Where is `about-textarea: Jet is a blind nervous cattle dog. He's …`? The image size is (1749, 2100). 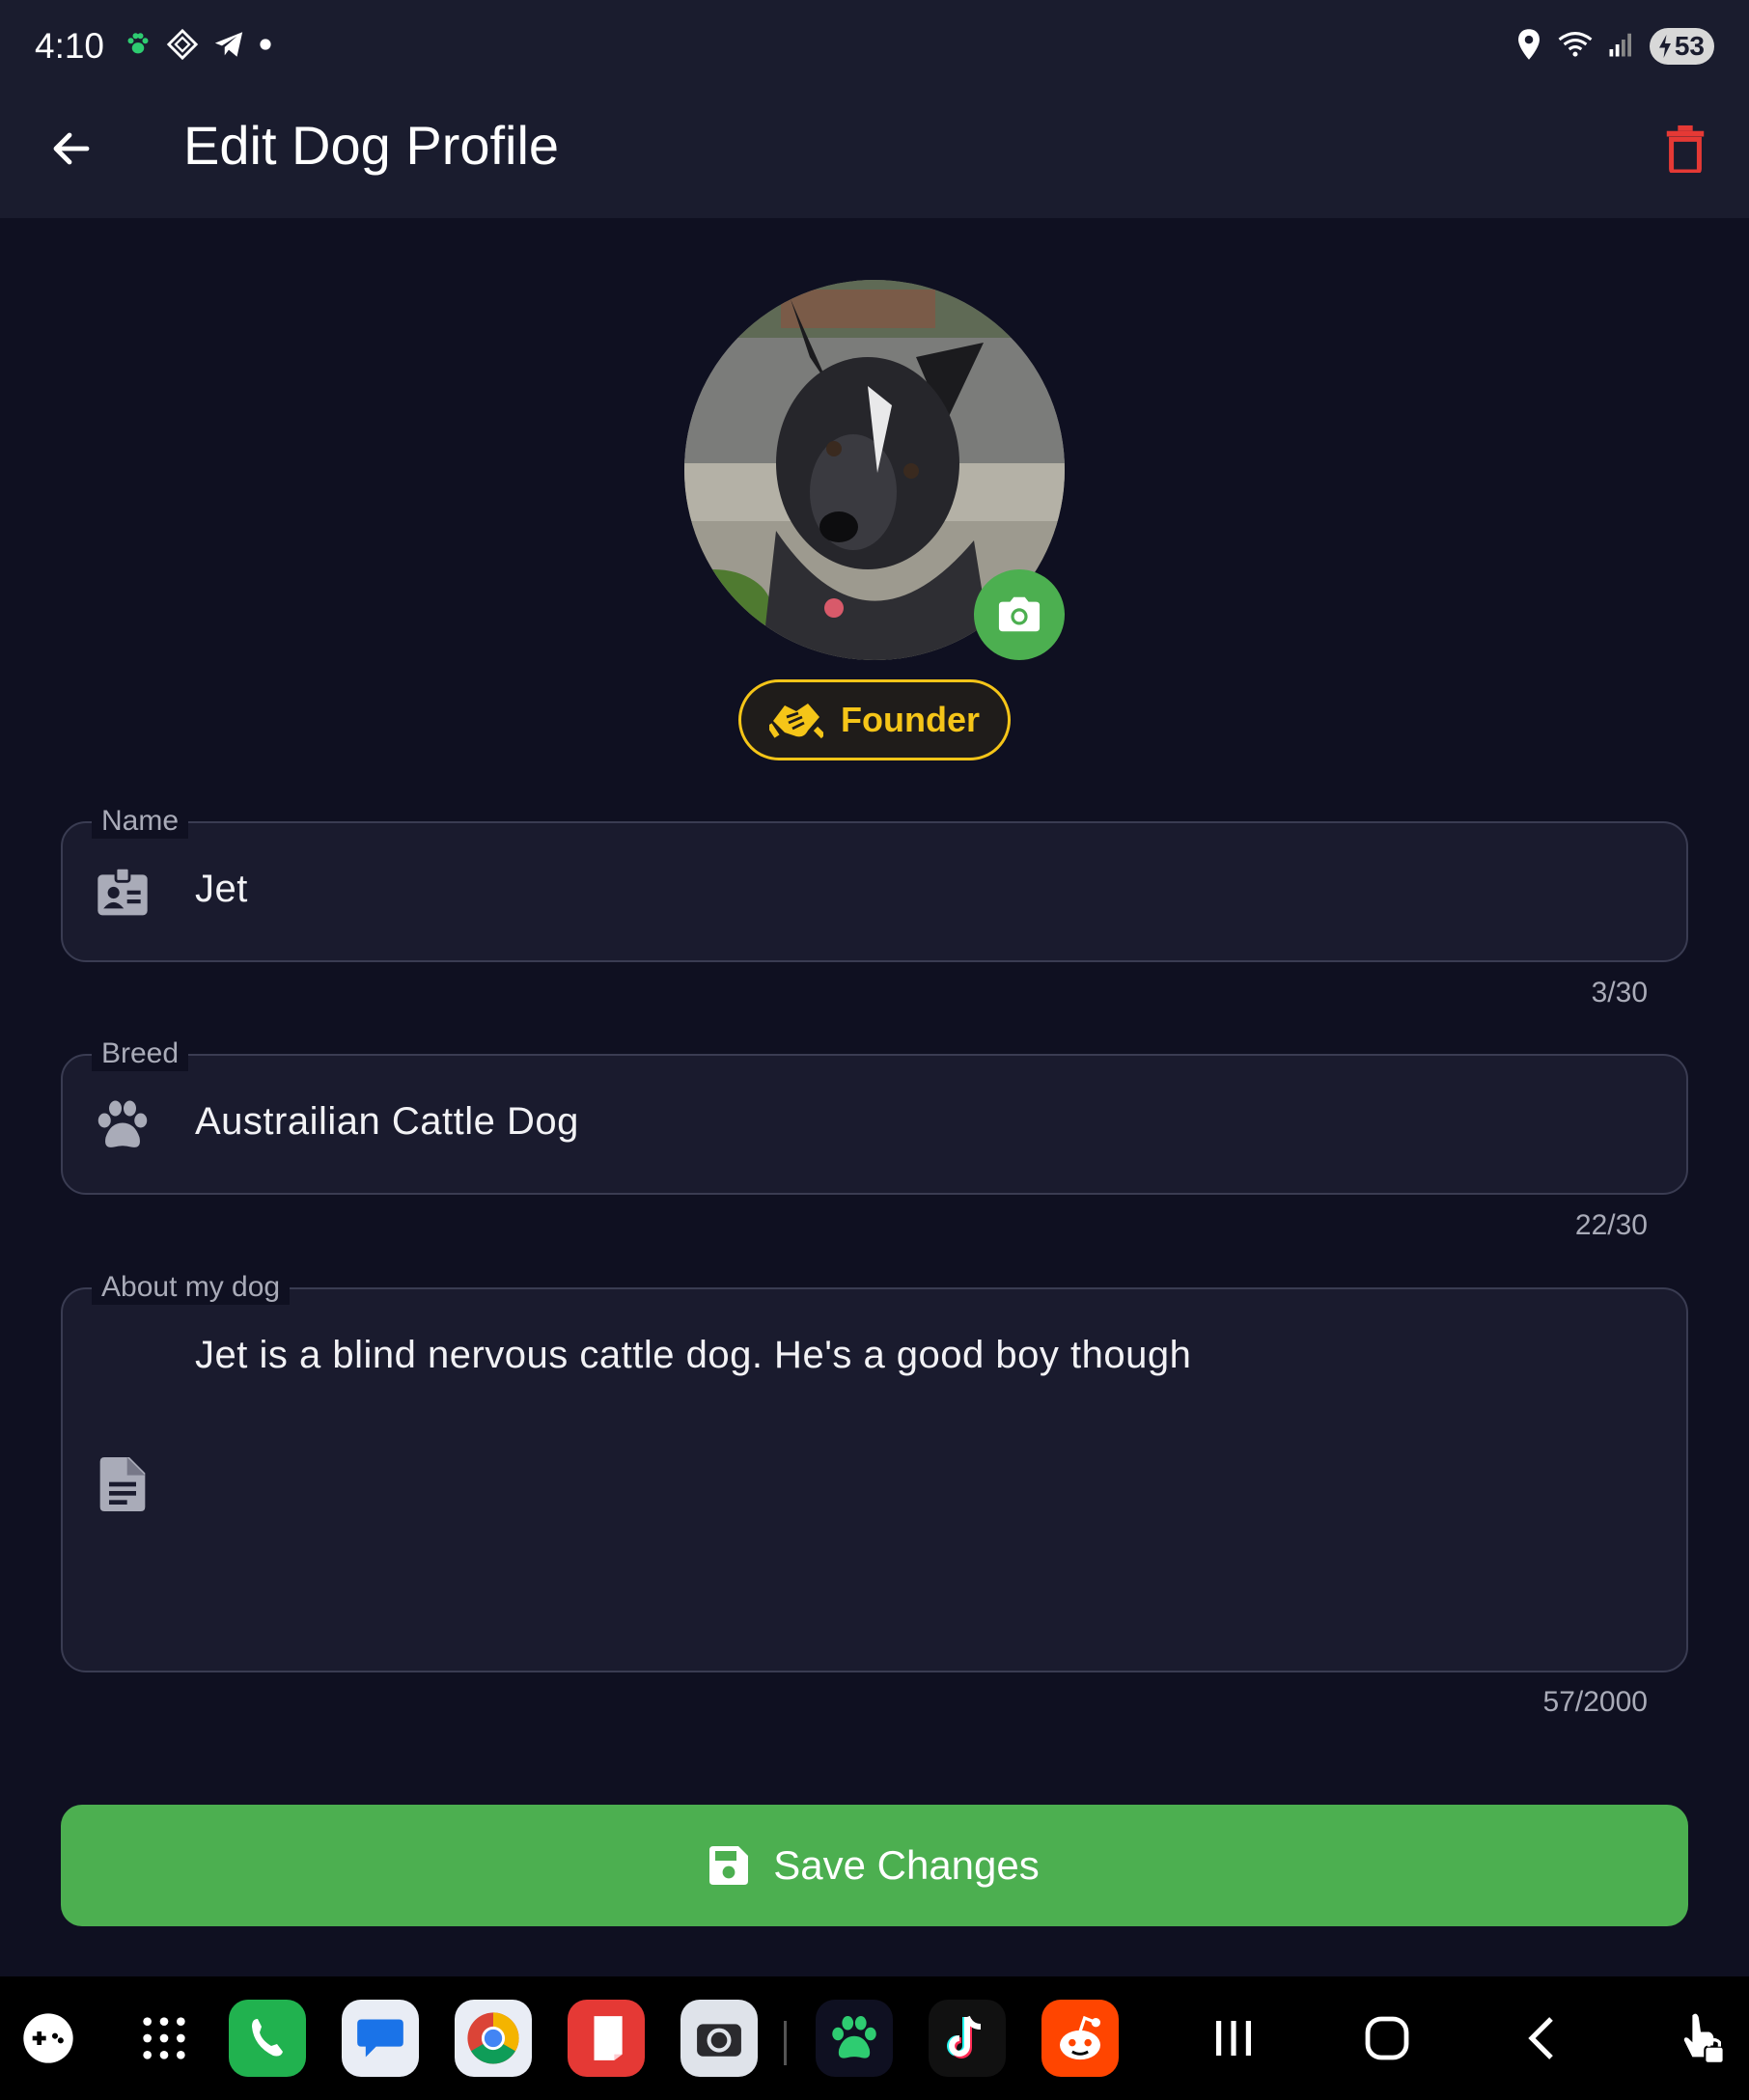 about-textarea: Jet is a blind nervous cattle dog. He's … is located at coordinates (693, 1355).